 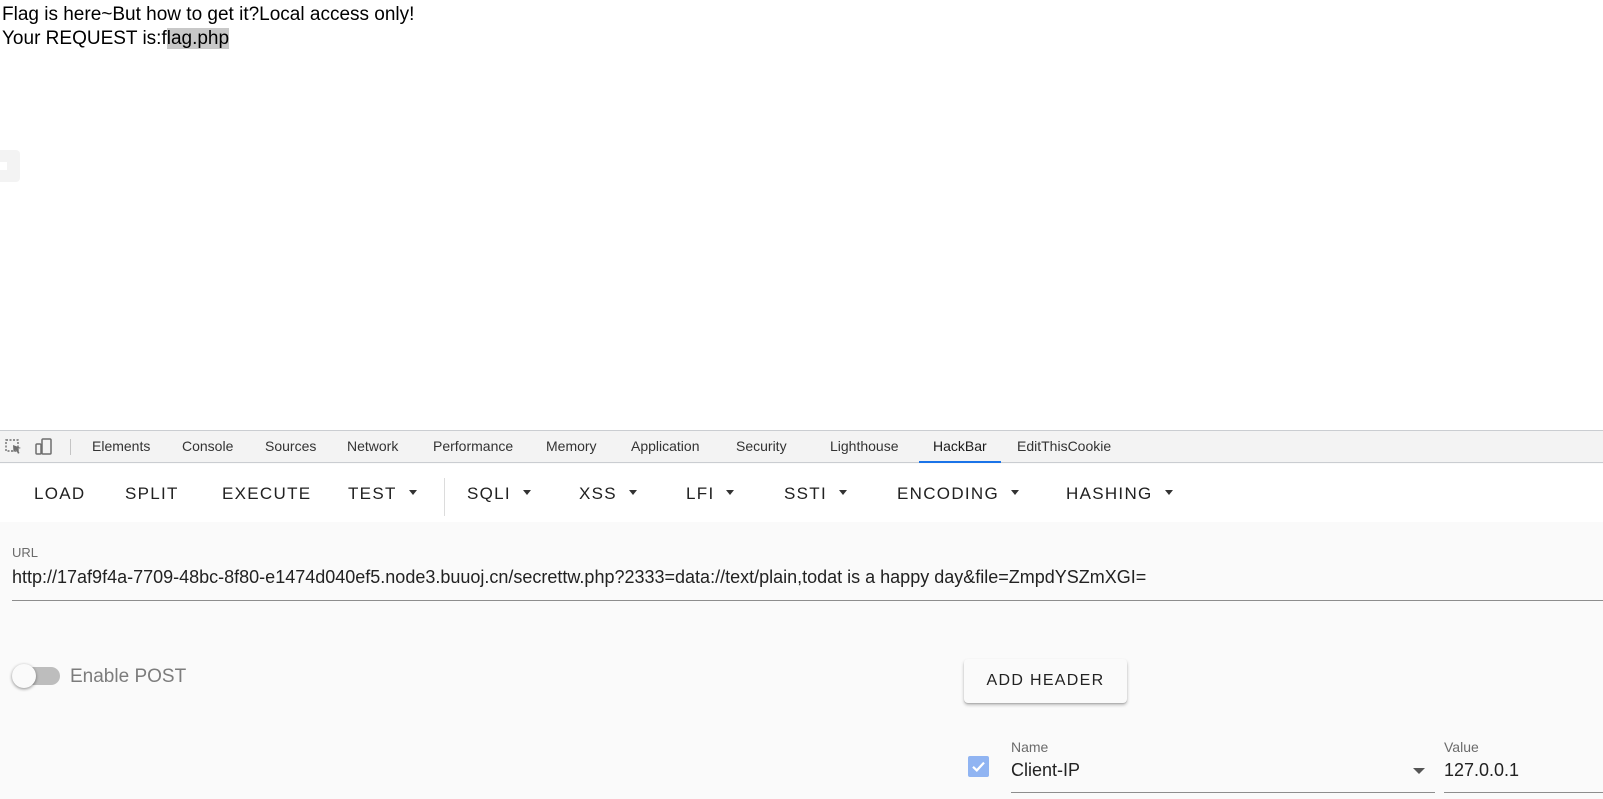 I want to click on url-label: URL, so click(x=25, y=552).